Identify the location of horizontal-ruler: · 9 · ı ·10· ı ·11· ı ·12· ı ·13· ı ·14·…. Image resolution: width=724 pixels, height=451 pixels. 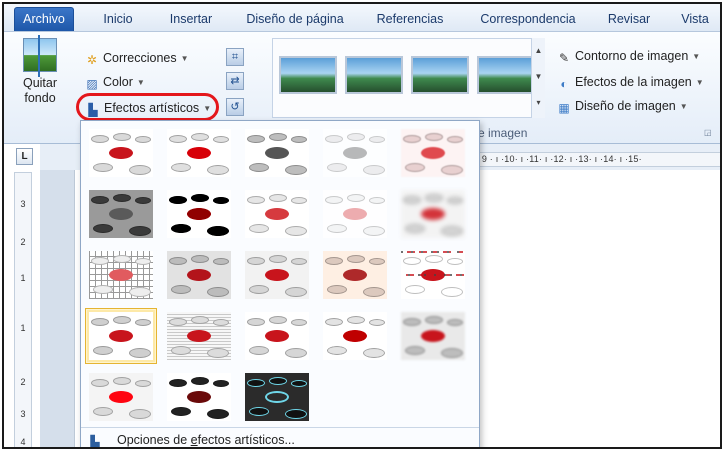
(598, 159).